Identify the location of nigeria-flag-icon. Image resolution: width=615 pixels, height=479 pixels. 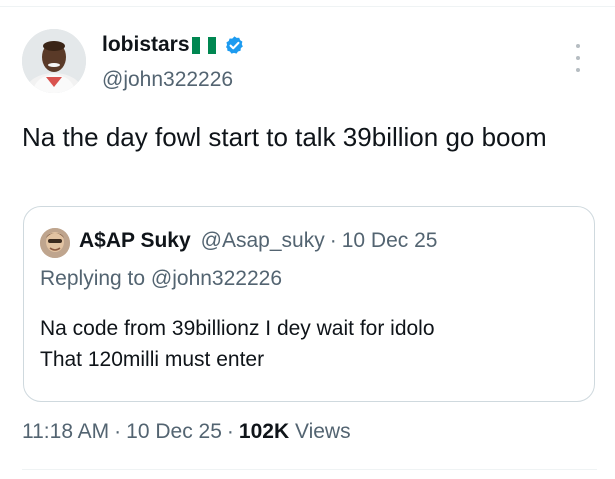
(203, 45).